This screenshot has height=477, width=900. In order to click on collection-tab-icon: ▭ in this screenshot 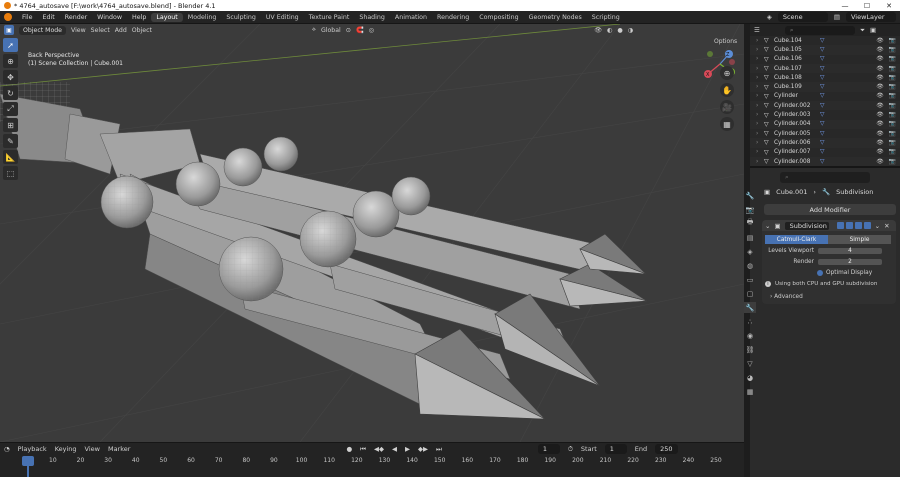, I will do `click(750, 279)`.